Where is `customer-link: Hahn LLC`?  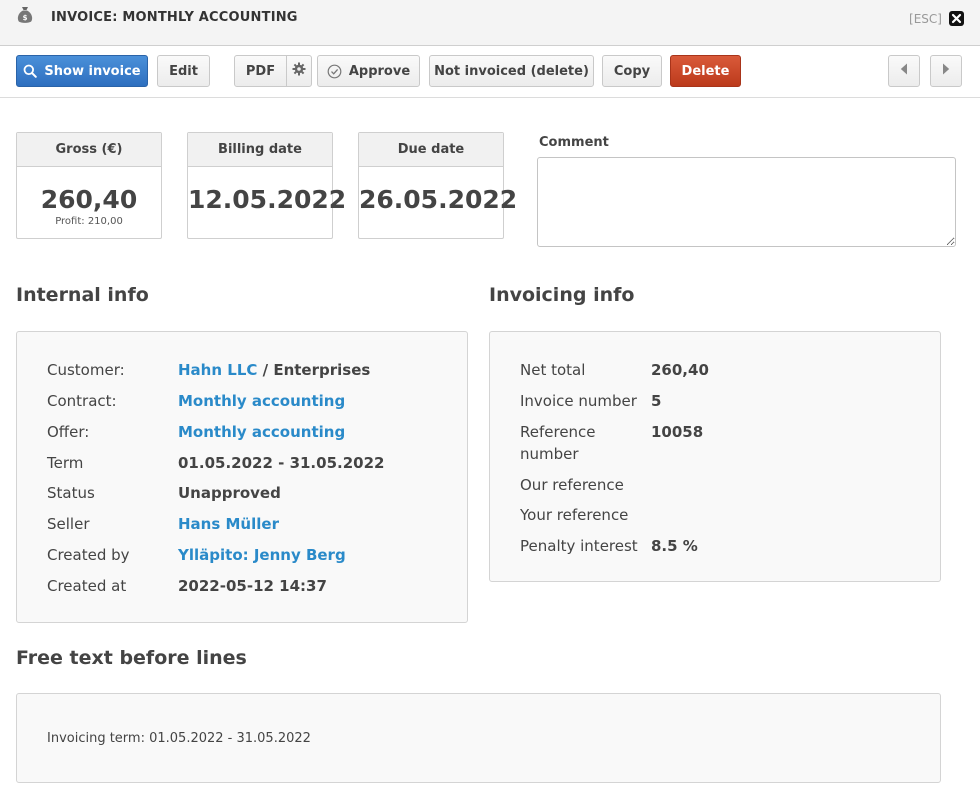 customer-link: Hahn LLC is located at coordinates (217, 370).